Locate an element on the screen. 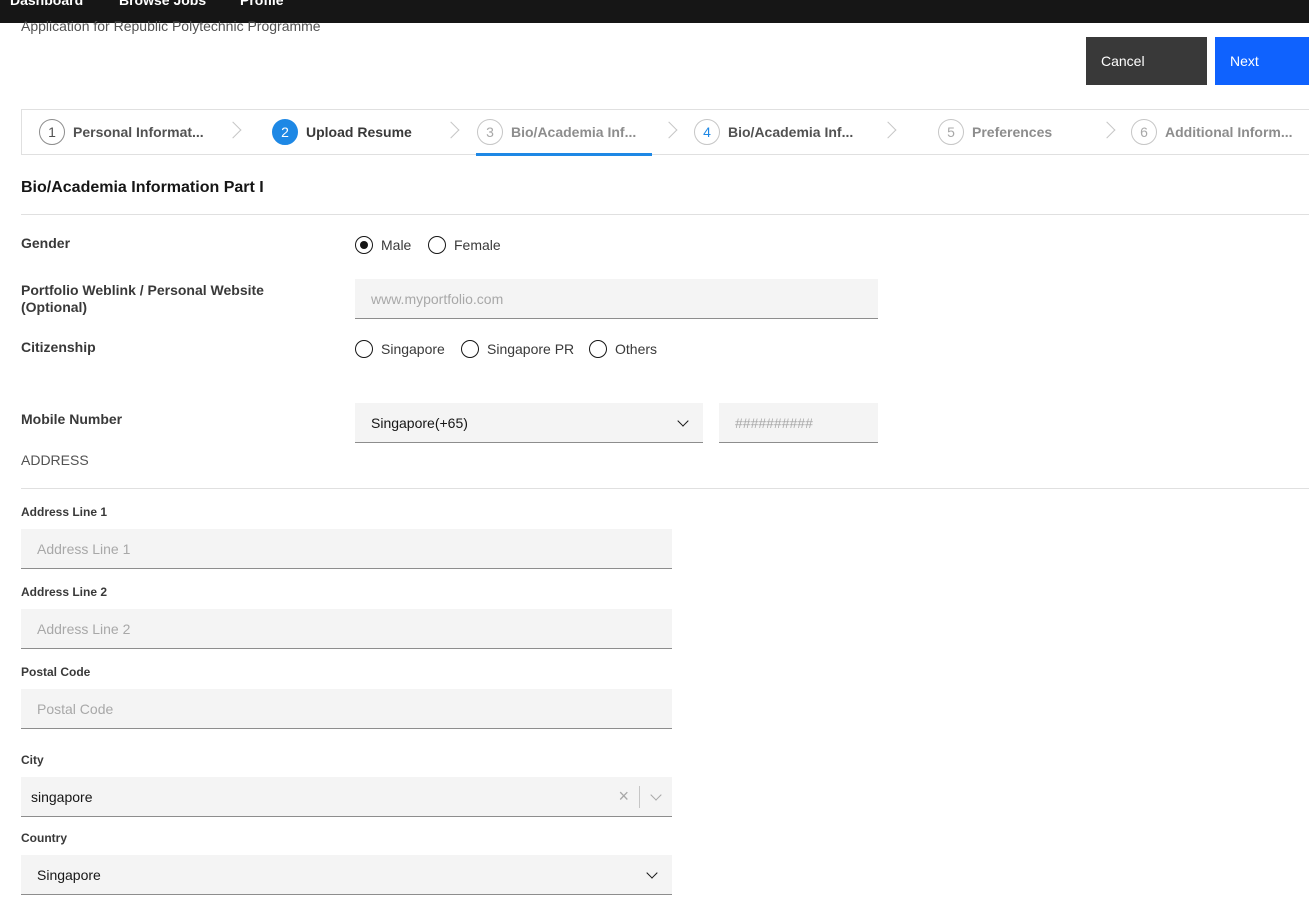 This screenshot has height=903, width=1309. country-label: Country is located at coordinates (44, 838).